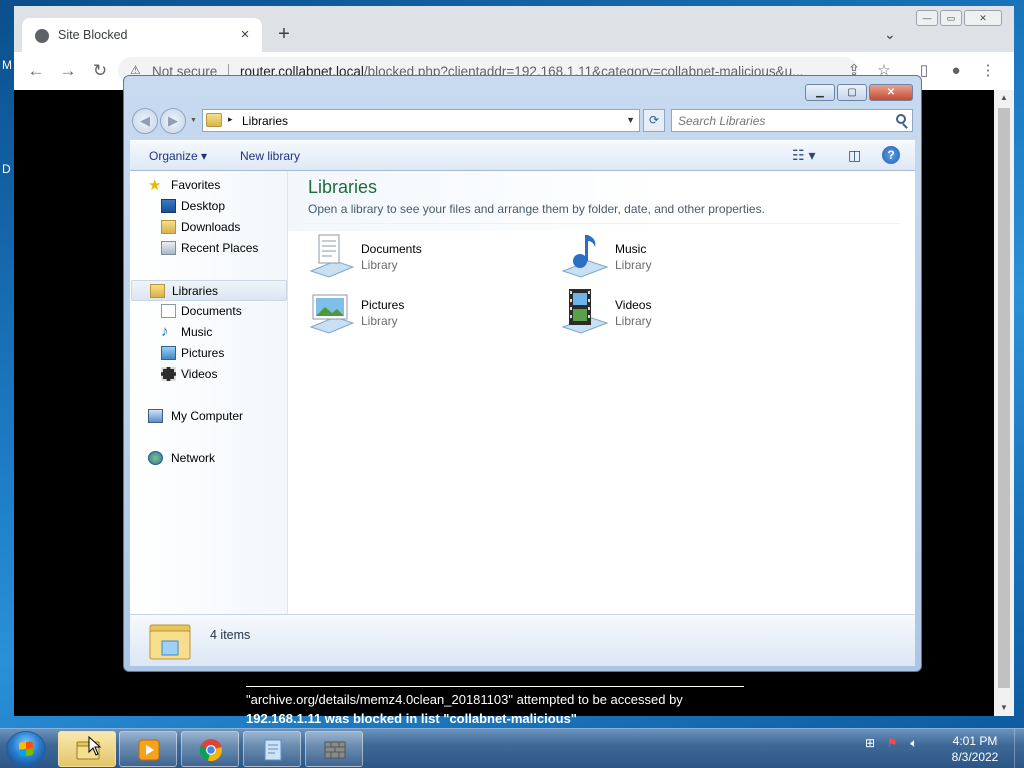  I want to click on preview-pane-icon: ◫, so click(854, 155).